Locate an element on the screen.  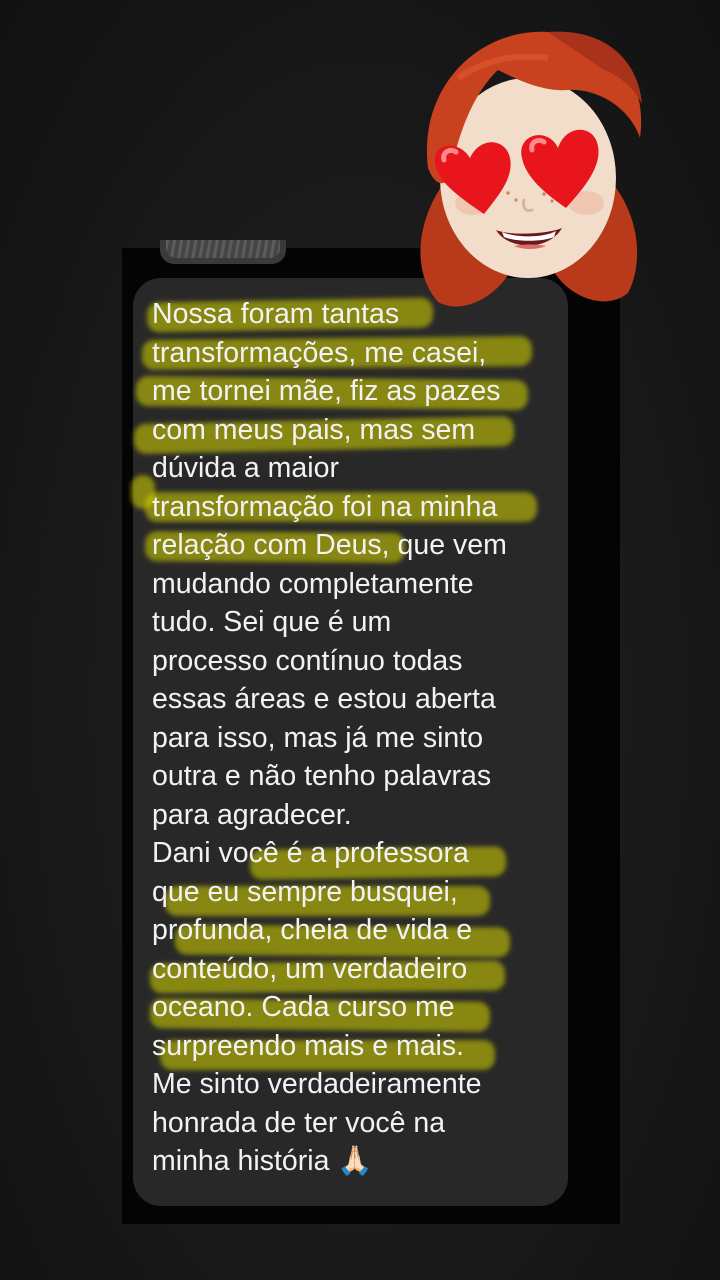
memoji-heart-eyes-icon is located at coordinates (531, 169).